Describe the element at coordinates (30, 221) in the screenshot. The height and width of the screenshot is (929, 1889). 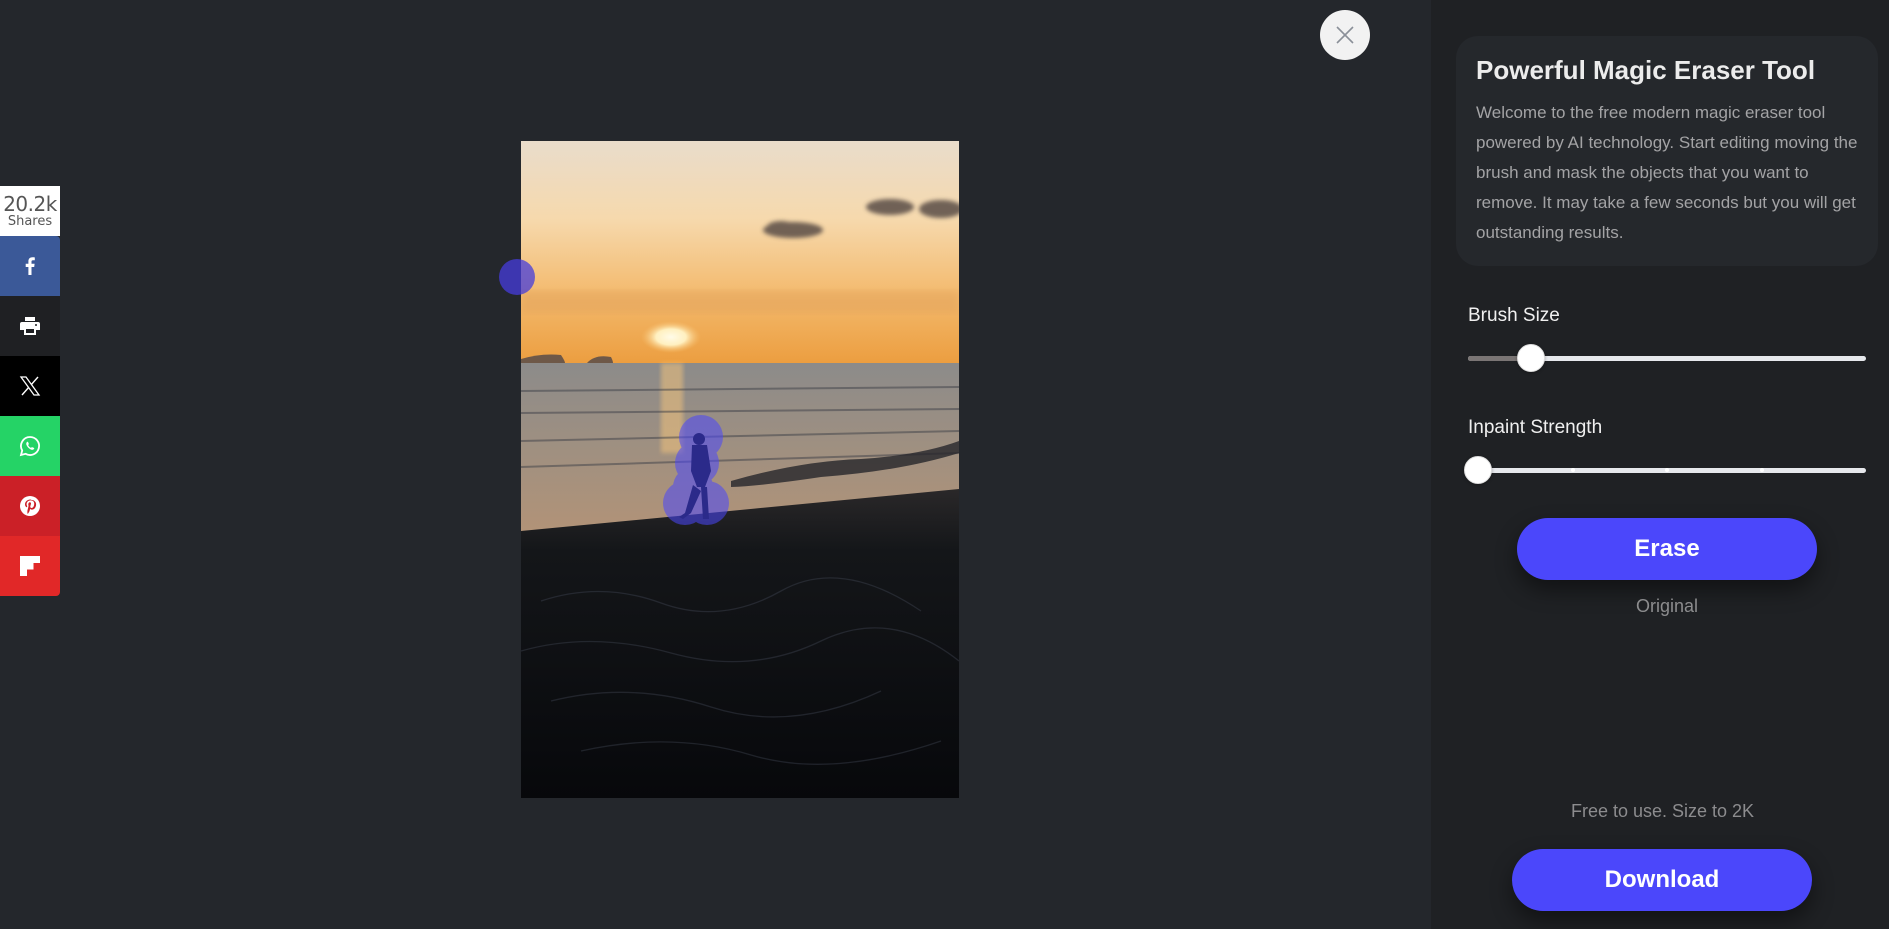
I see `share-count-label: Shares` at that location.